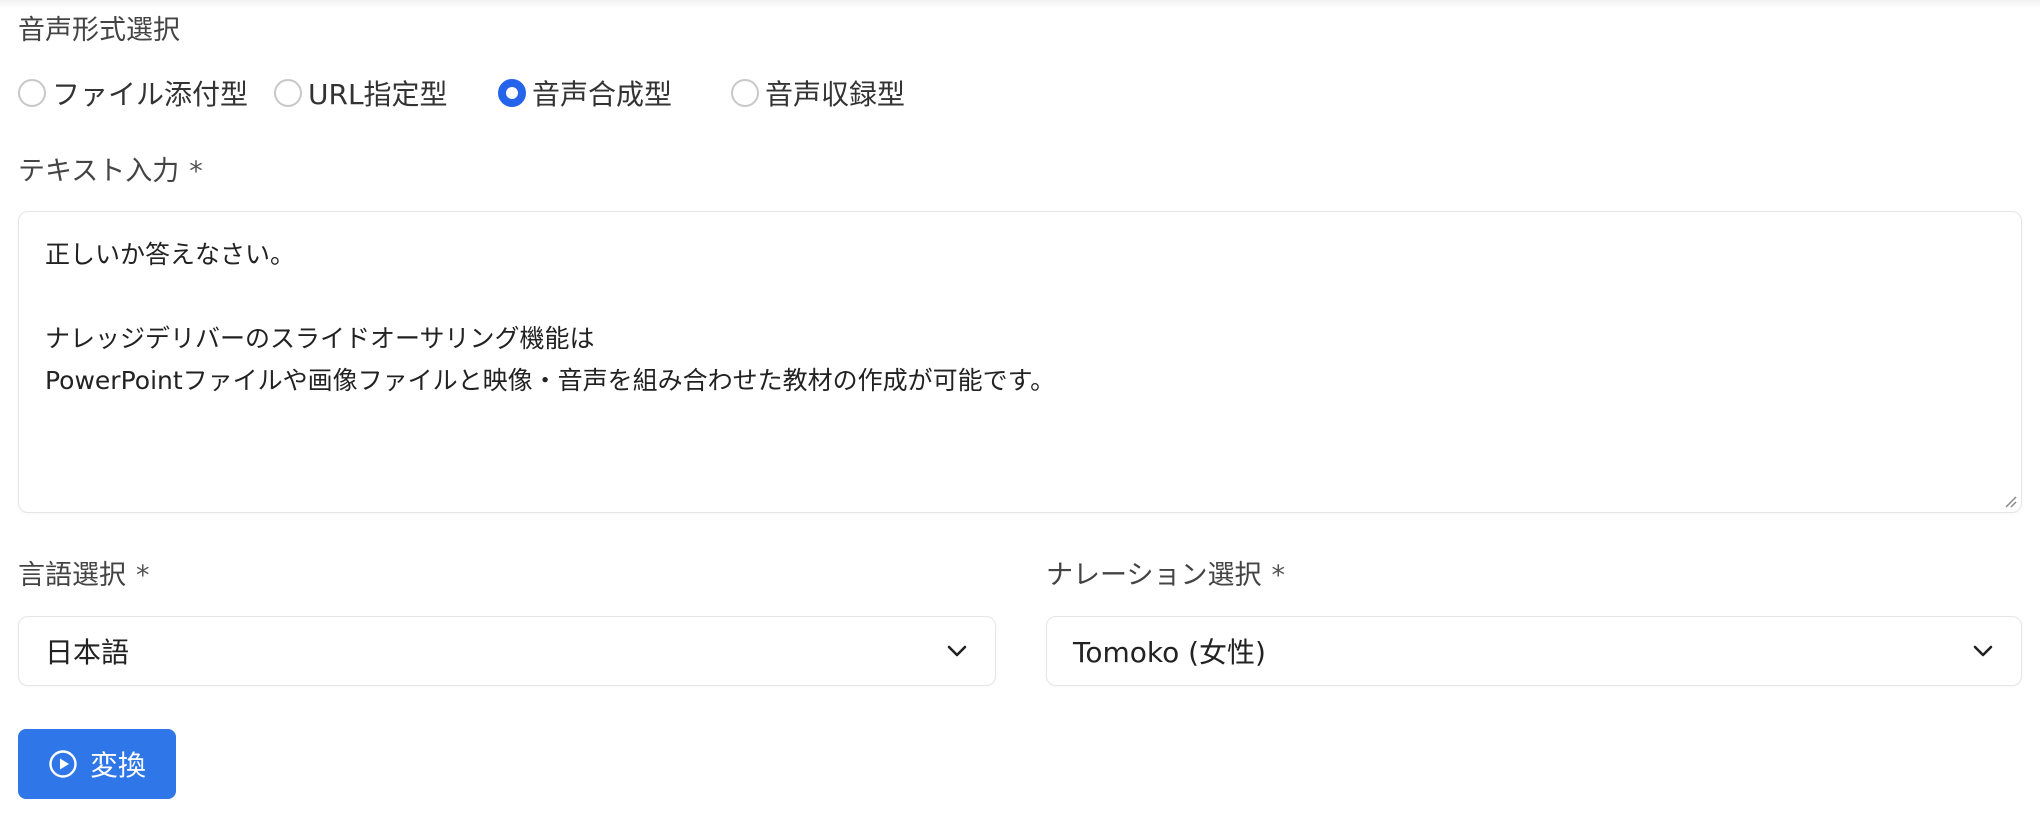 Image resolution: width=2040 pixels, height=815 pixels. I want to click on text-line: 正しいか答えなさい。, so click(170, 254).